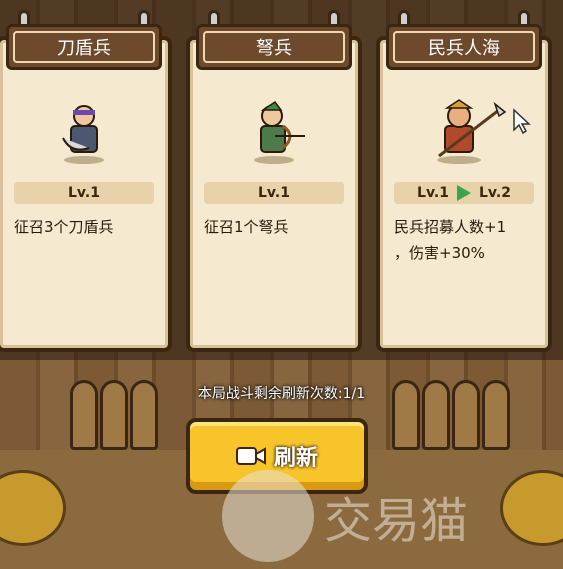 This screenshot has height=569, width=563. I want to click on watermark-text: 交易猫, so click(396, 521).